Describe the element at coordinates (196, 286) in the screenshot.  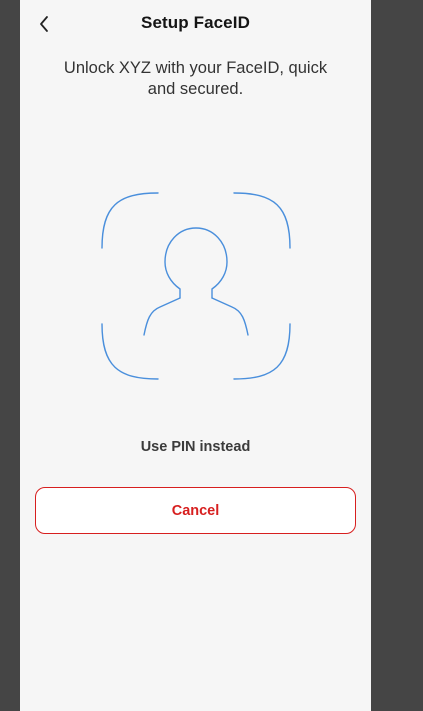
I see `faceid-scan-icon` at that location.